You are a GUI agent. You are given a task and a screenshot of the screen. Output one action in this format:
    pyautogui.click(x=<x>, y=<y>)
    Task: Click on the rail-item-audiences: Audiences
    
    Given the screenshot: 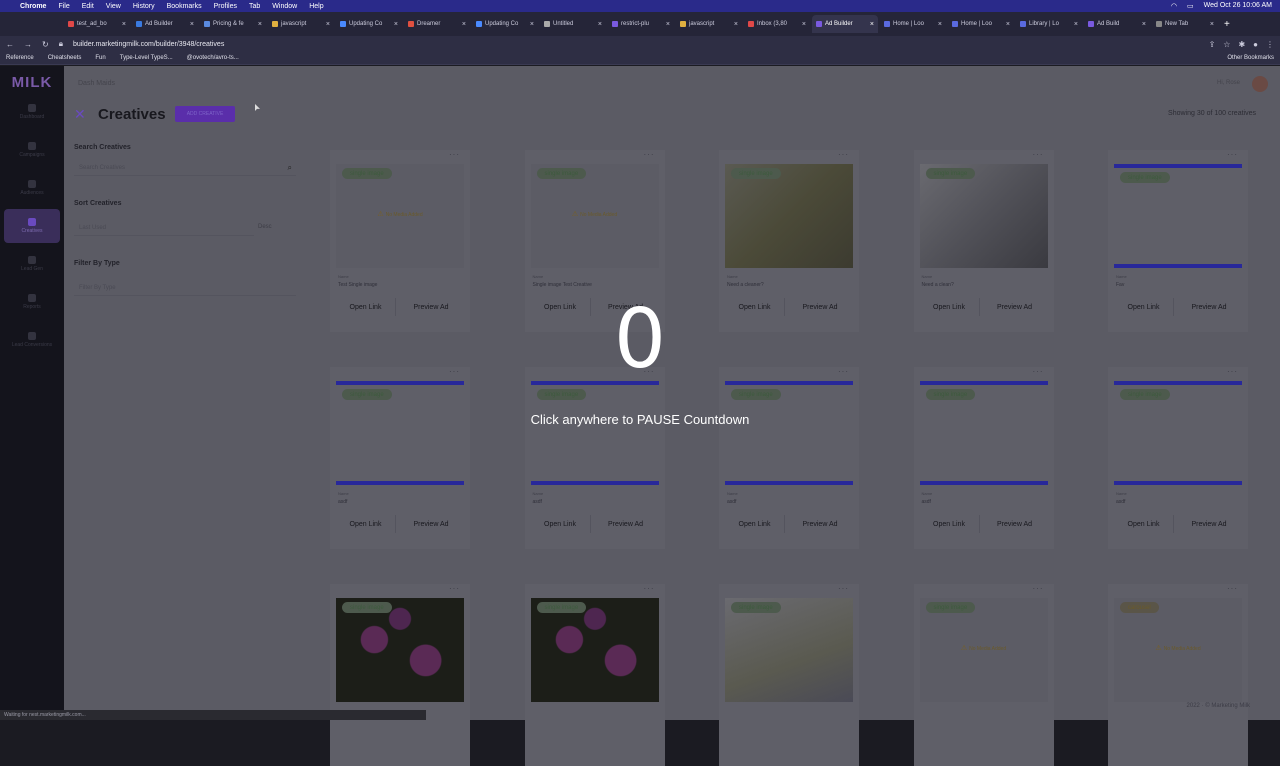 What is the action you would take?
    pyautogui.click(x=32, y=188)
    